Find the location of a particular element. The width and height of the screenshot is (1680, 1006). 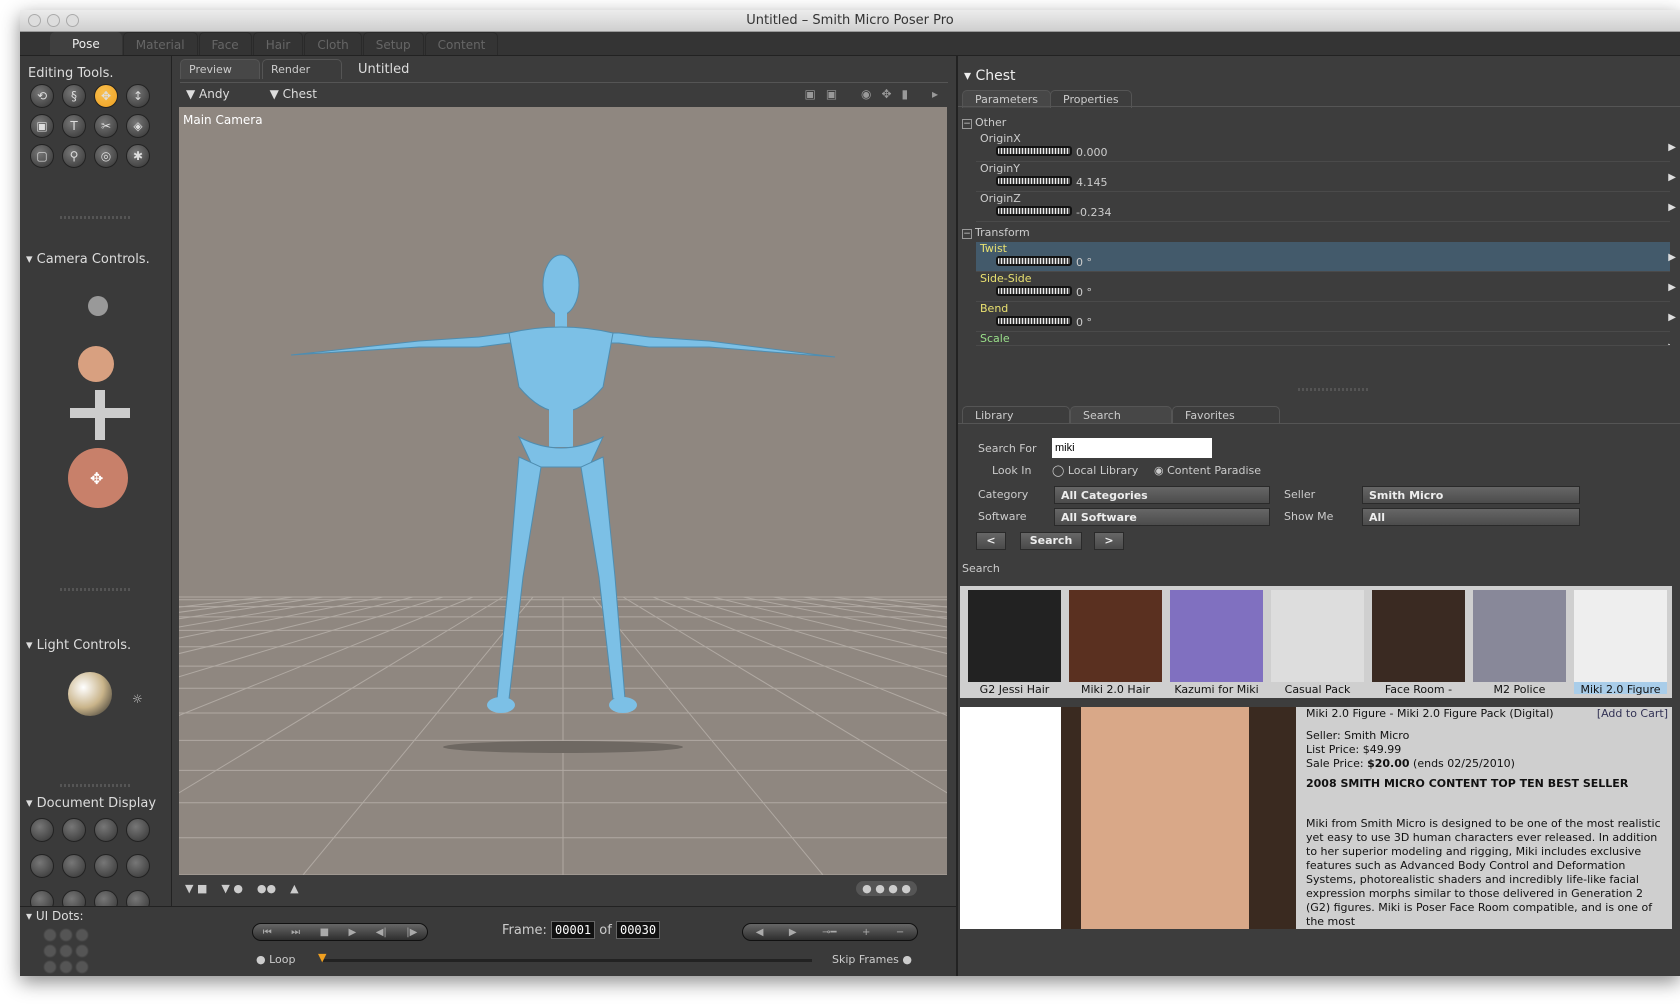

translate-icon: ✥ is located at coordinates (106, 96).